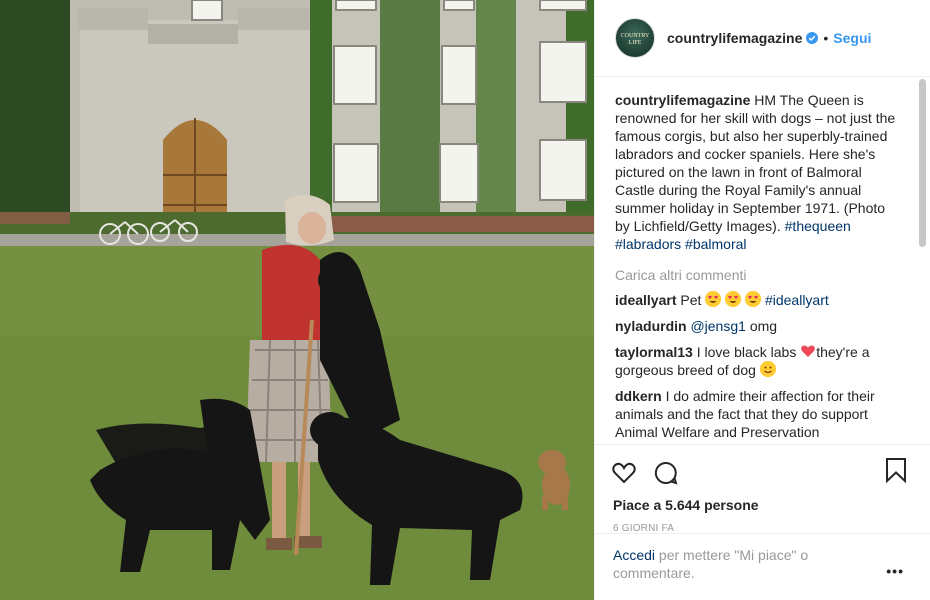 This screenshot has width=930, height=600. Describe the element at coordinates (922, 163) in the screenshot. I see `scrollbar-thumb` at that location.